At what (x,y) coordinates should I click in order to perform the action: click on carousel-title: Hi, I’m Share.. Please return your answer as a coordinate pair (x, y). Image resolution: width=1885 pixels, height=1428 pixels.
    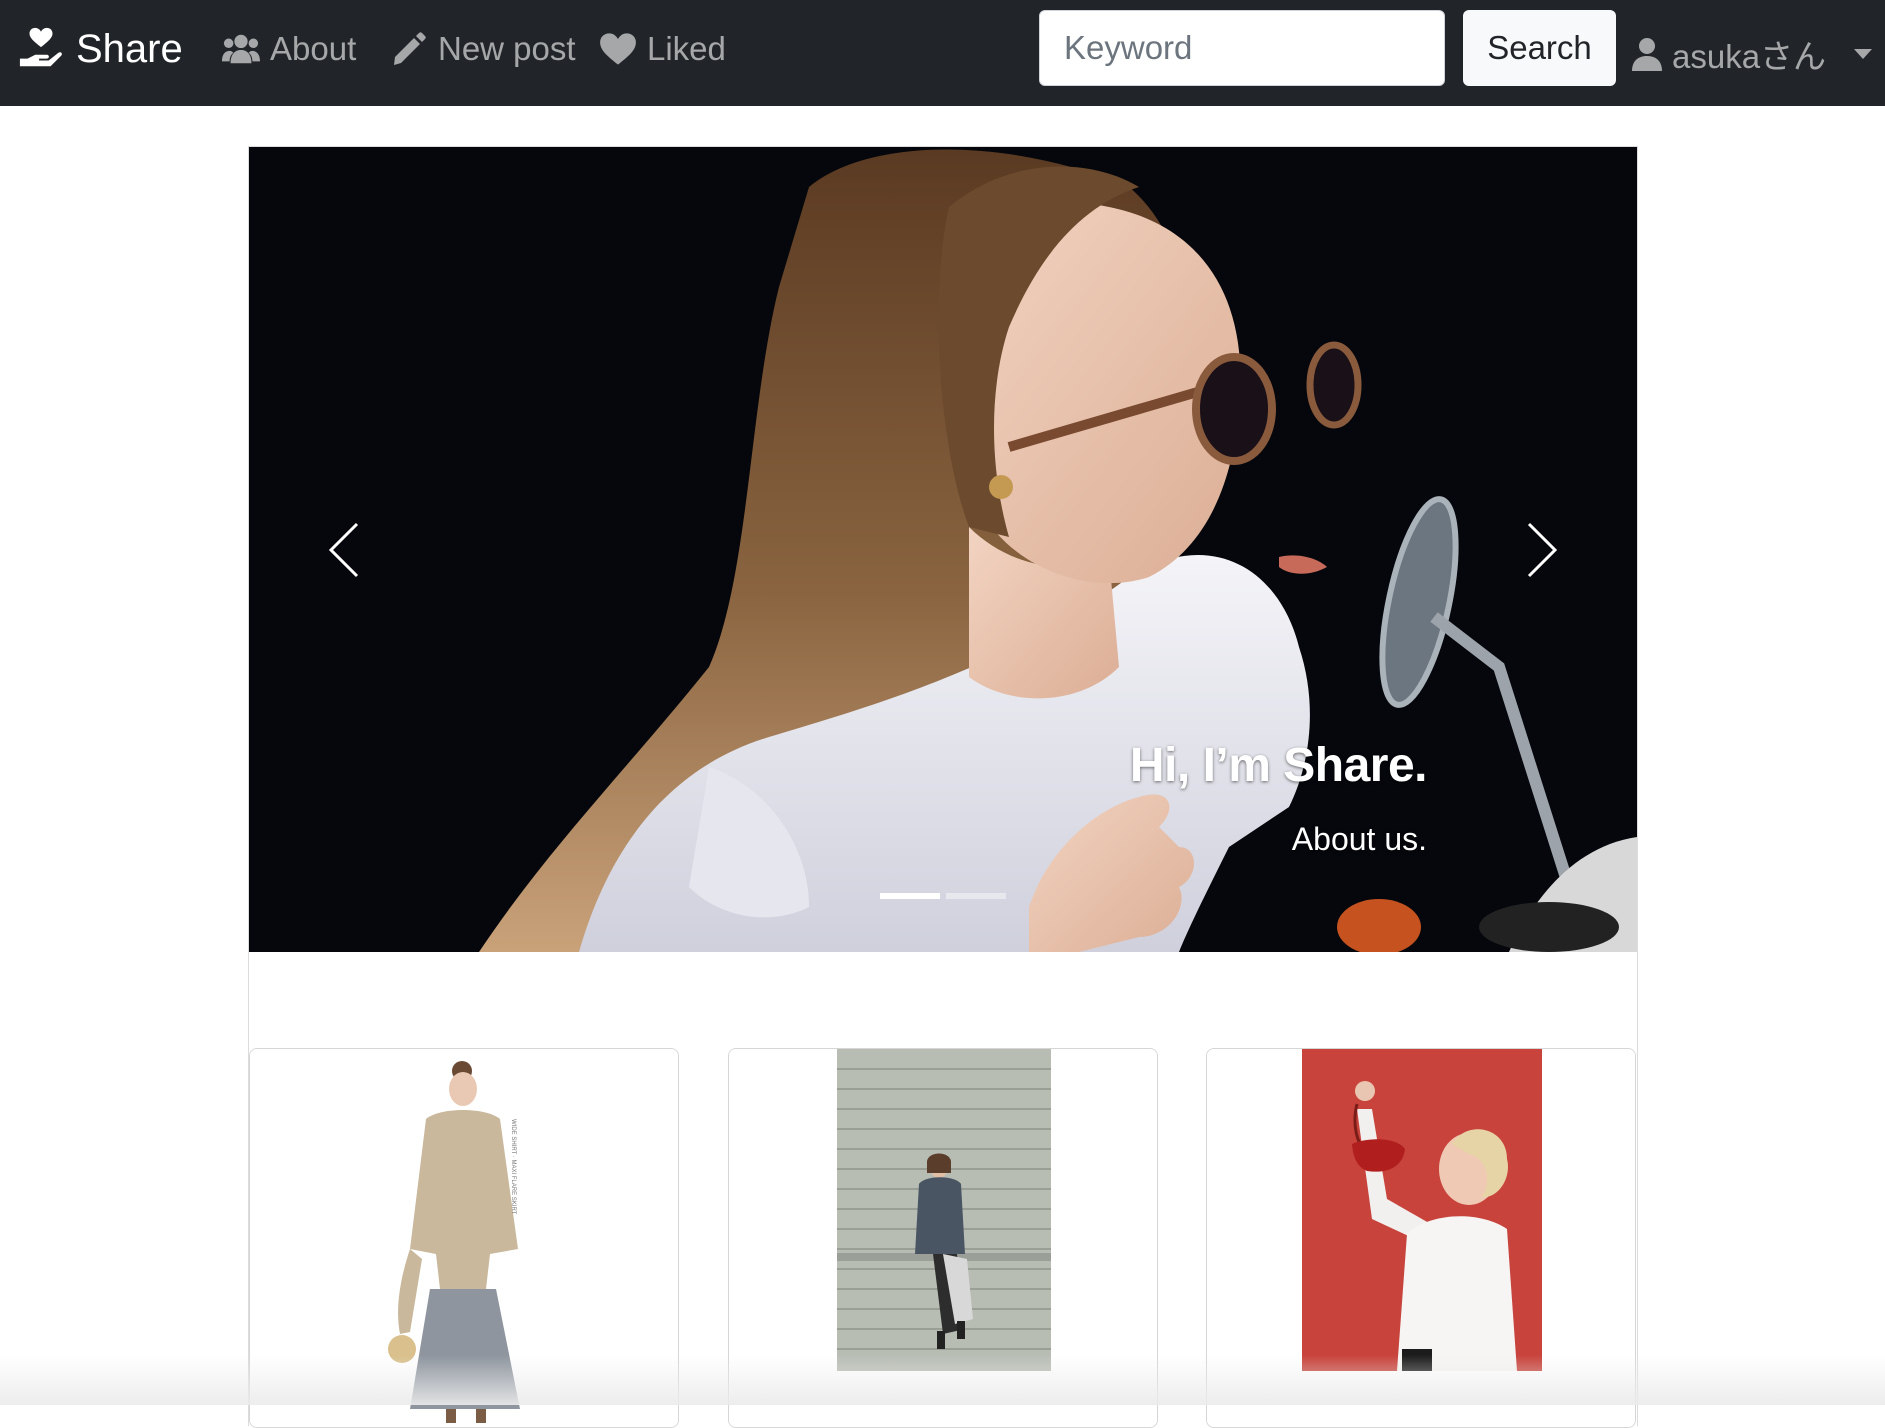
    Looking at the image, I should click on (1278, 765).